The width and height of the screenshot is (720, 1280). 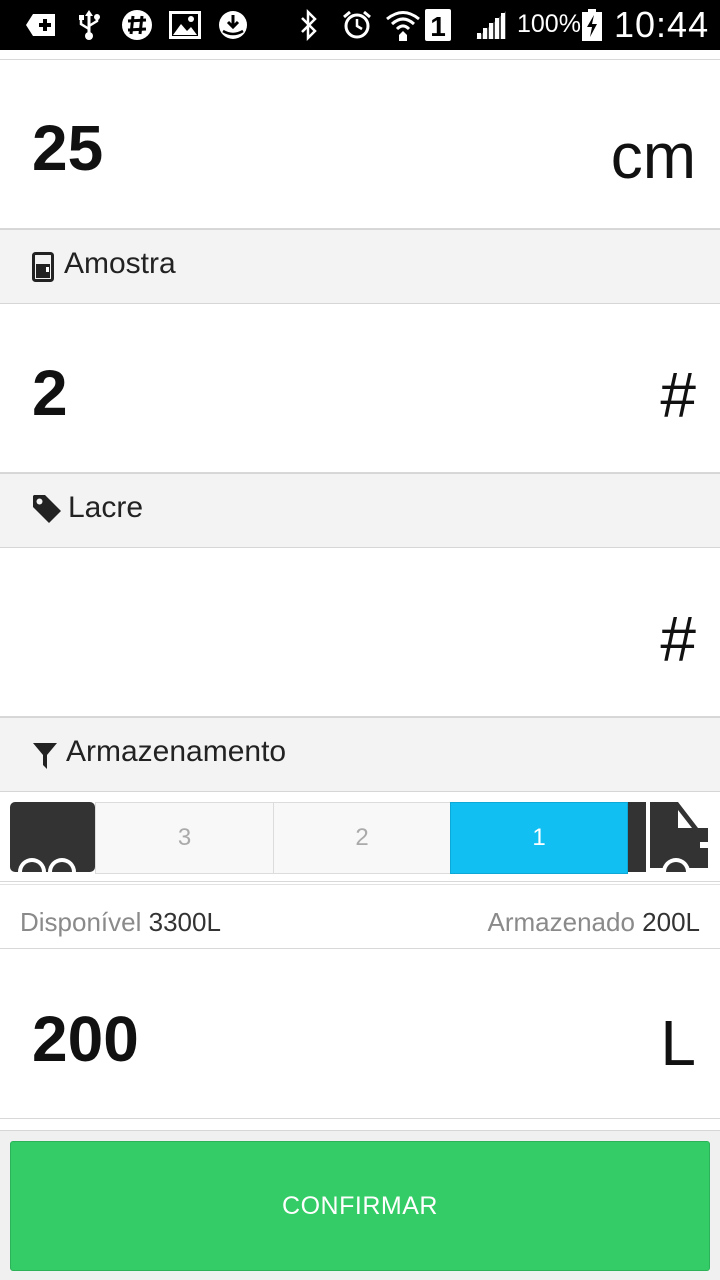 What do you see at coordinates (360, 754) in the screenshot?
I see `storage-section-header: Armazenamento` at bounding box center [360, 754].